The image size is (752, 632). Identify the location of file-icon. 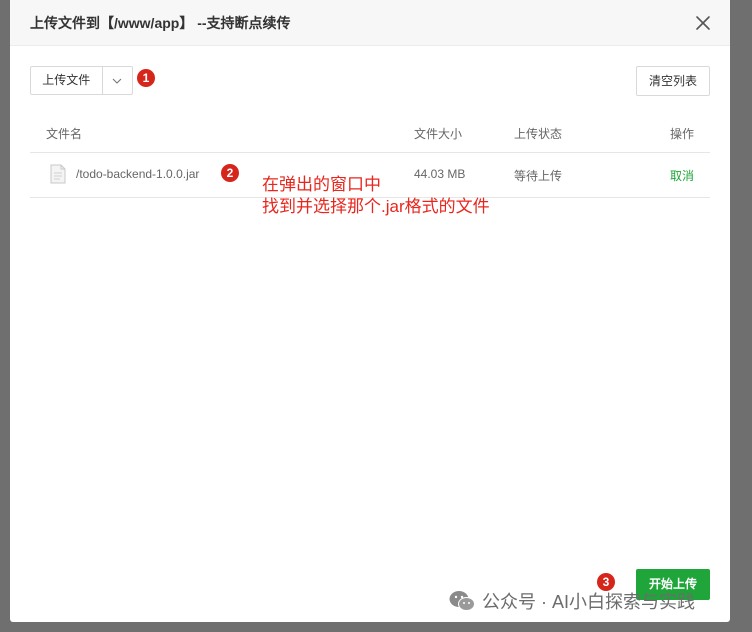
(58, 174).